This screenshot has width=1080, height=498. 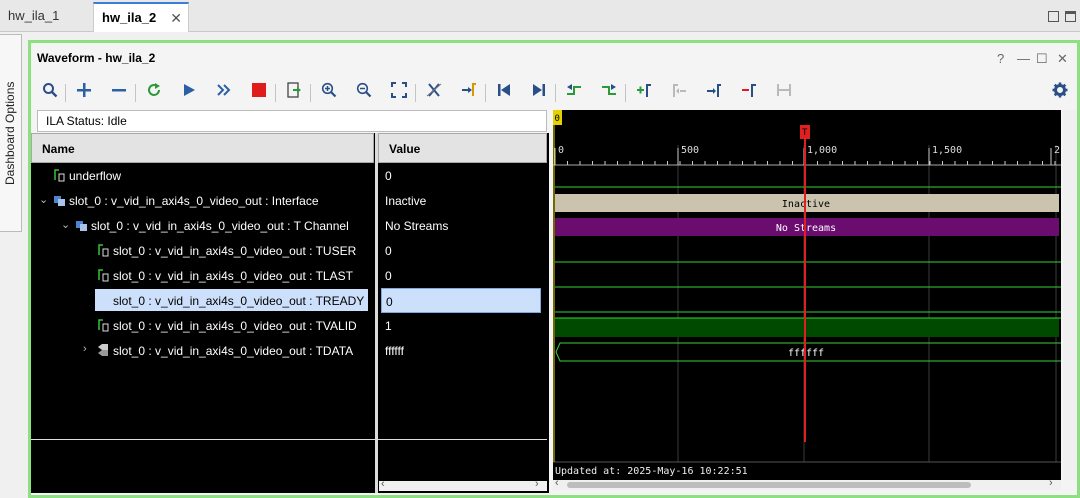 What do you see at coordinates (822, 150) in the screenshot?
I see `ruler-tick-label: 1,000` at bounding box center [822, 150].